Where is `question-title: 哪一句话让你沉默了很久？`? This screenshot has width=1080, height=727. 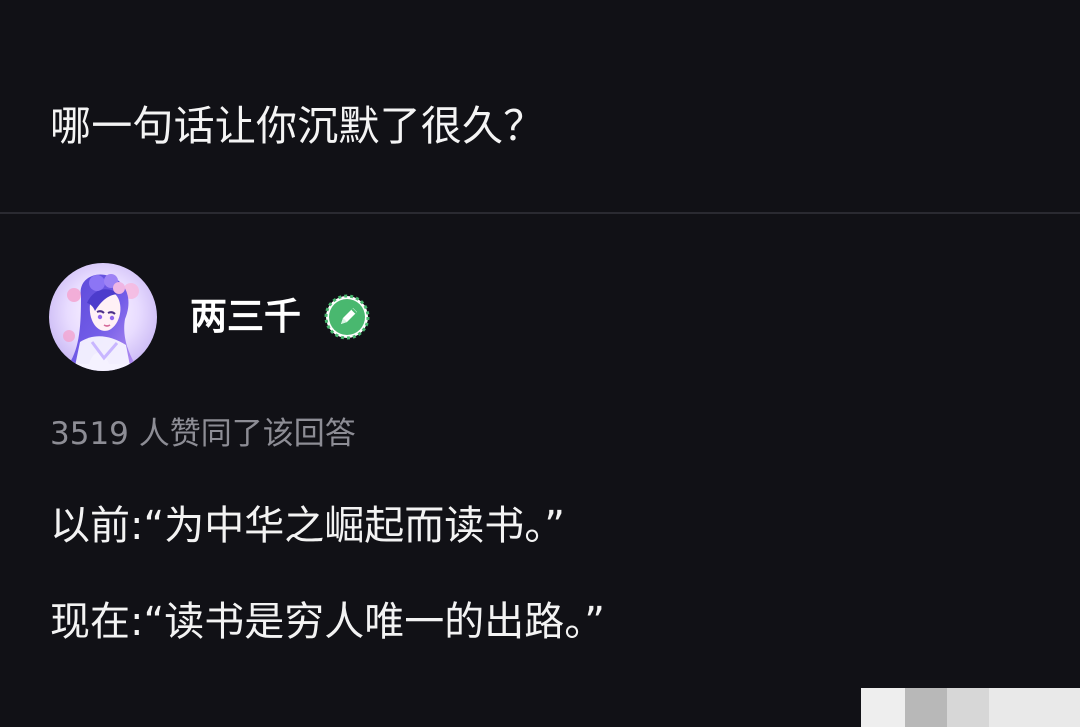 question-title: 哪一句话让你沉默了很久？ is located at coordinates (297, 126).